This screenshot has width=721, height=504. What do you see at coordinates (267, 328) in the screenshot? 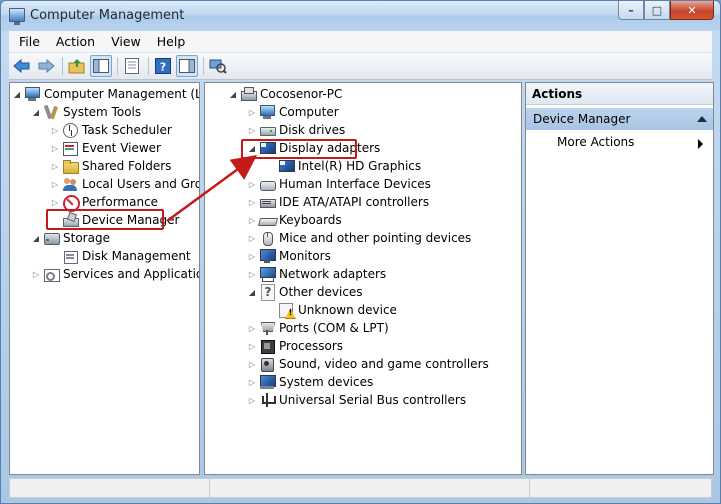
I see `ports-icon` at bounding box center [267, 328].